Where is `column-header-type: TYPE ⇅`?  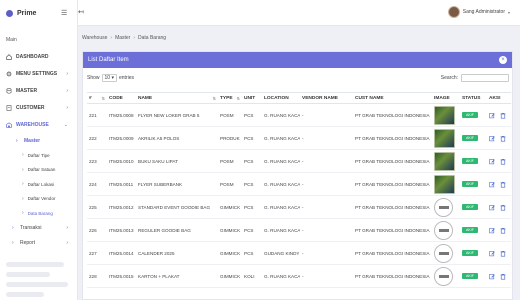
column-header-type: TYPE ⇅ is located at coordinates (230, 98).